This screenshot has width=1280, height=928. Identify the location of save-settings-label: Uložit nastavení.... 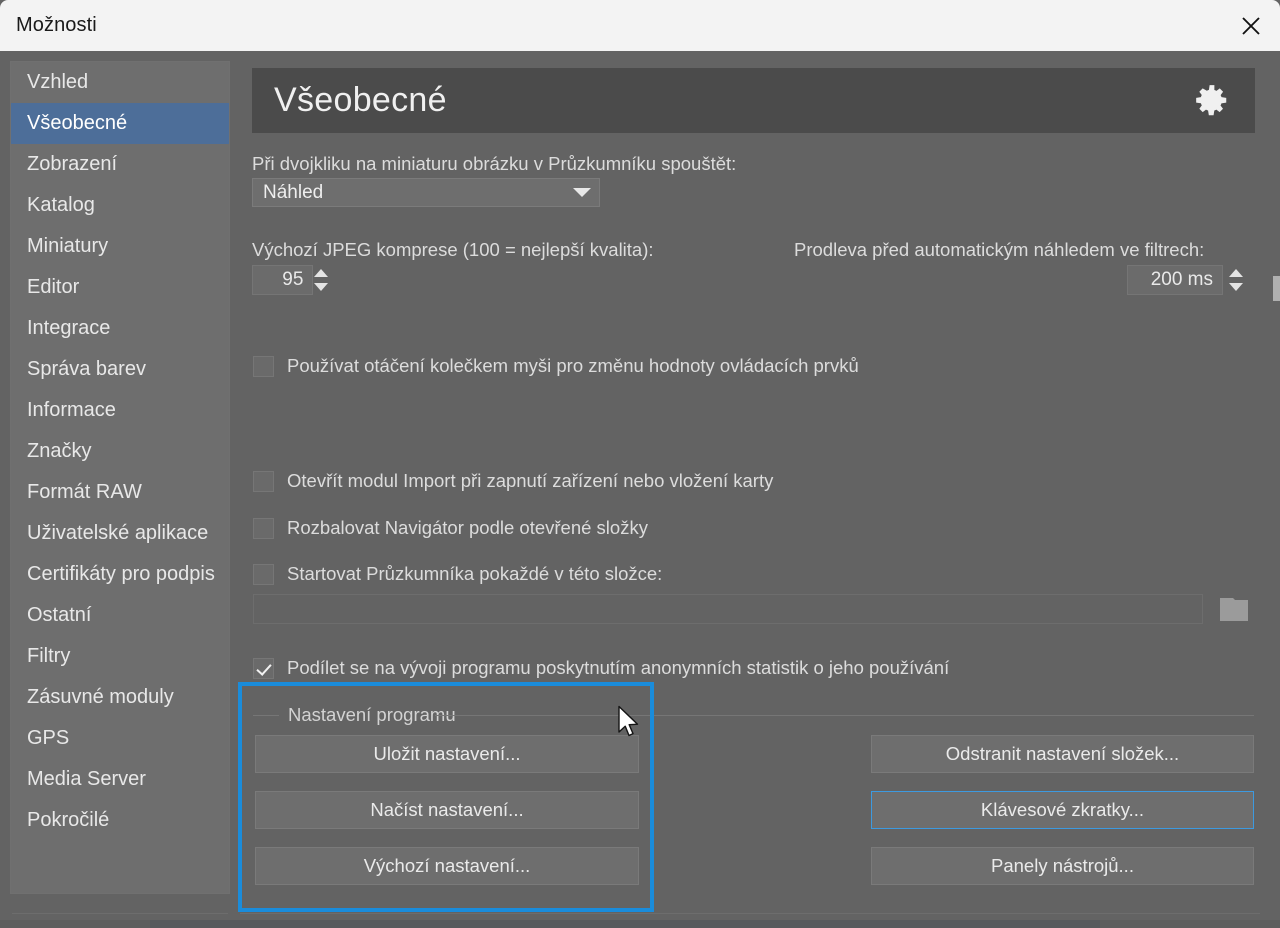
(447, 753).